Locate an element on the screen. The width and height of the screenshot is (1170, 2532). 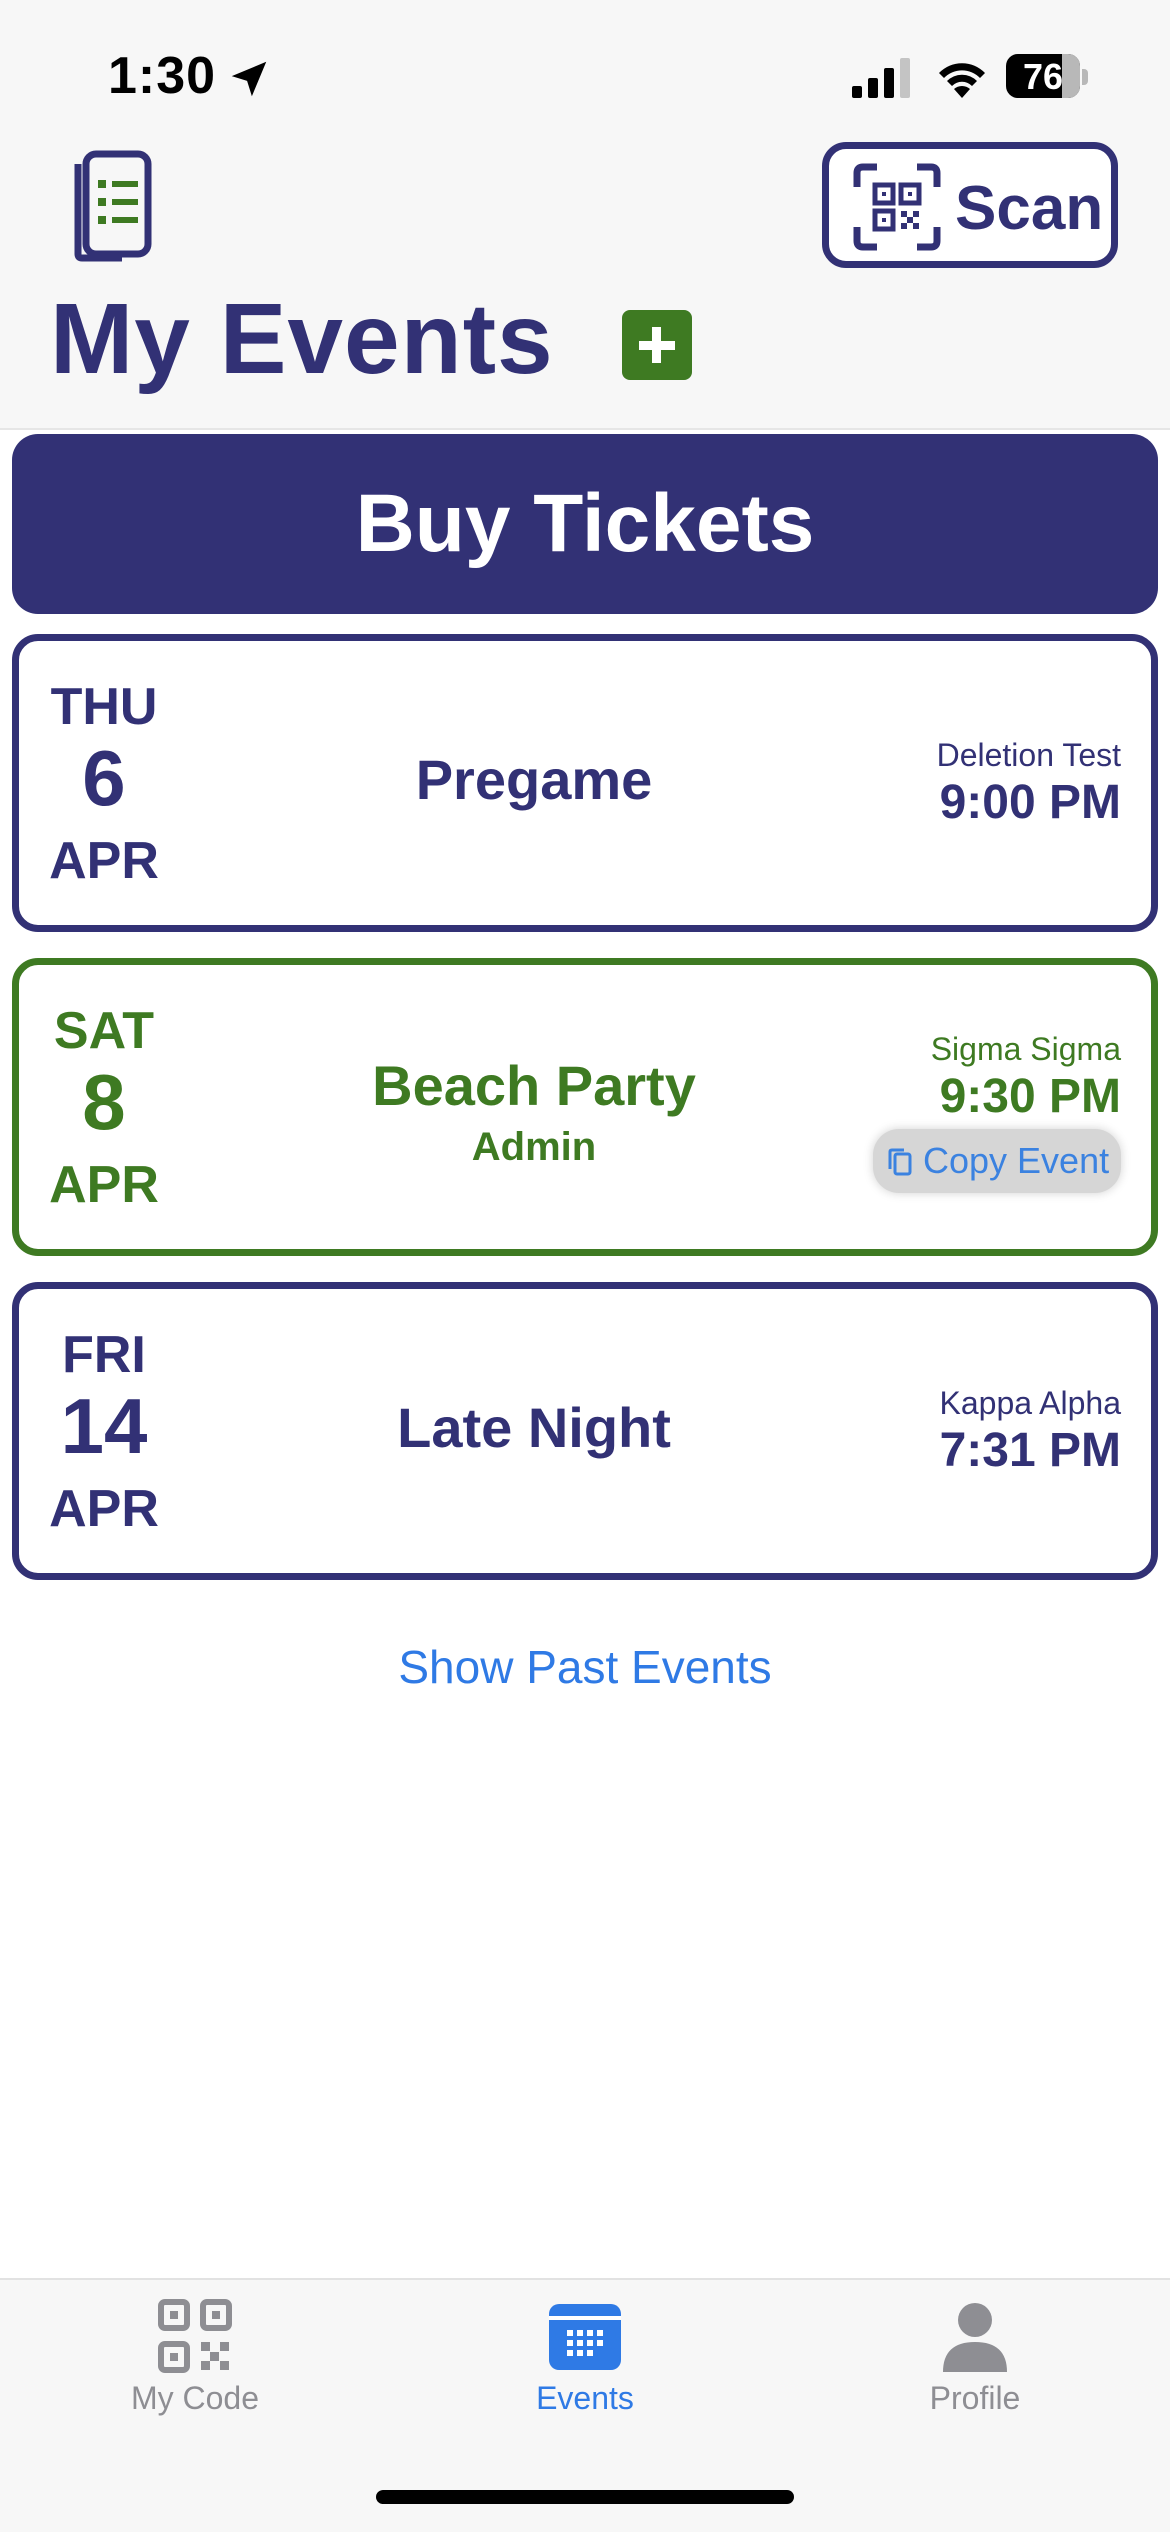
event-time: 9:30 PM is located at coordinates (1030, 1096).